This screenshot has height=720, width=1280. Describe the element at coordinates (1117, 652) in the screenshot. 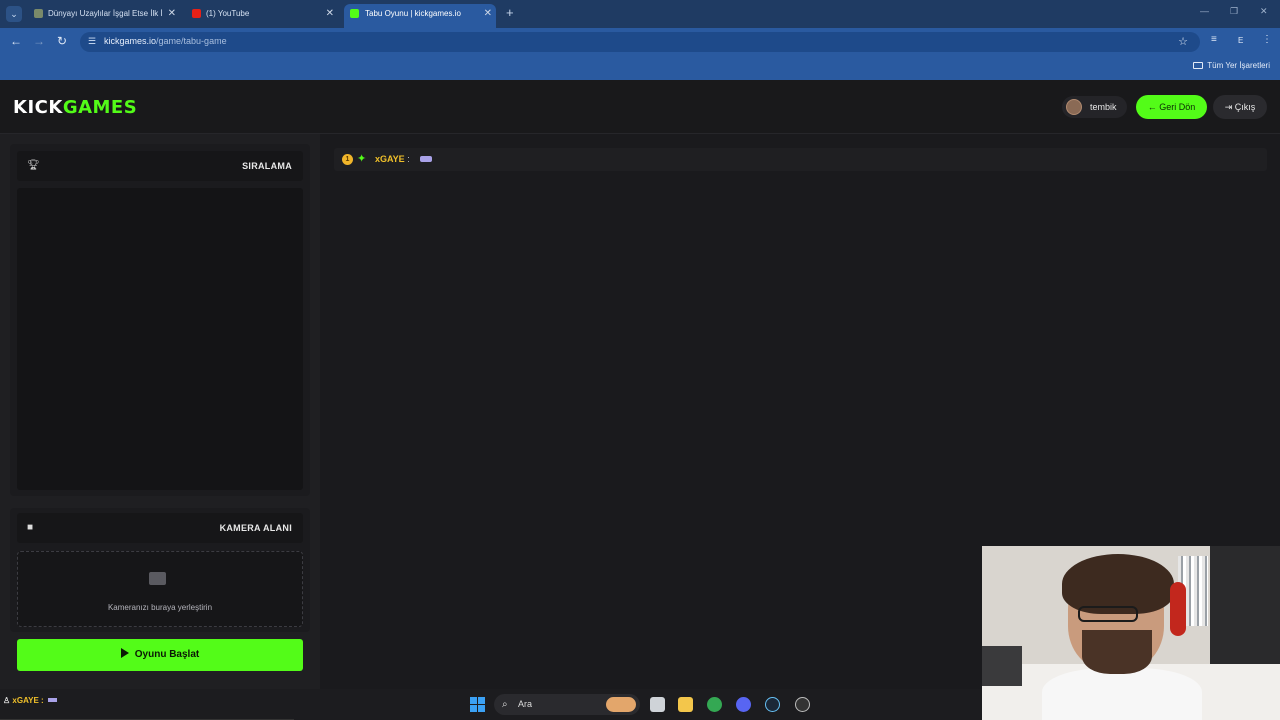

I see `streamer-beard` at that location.